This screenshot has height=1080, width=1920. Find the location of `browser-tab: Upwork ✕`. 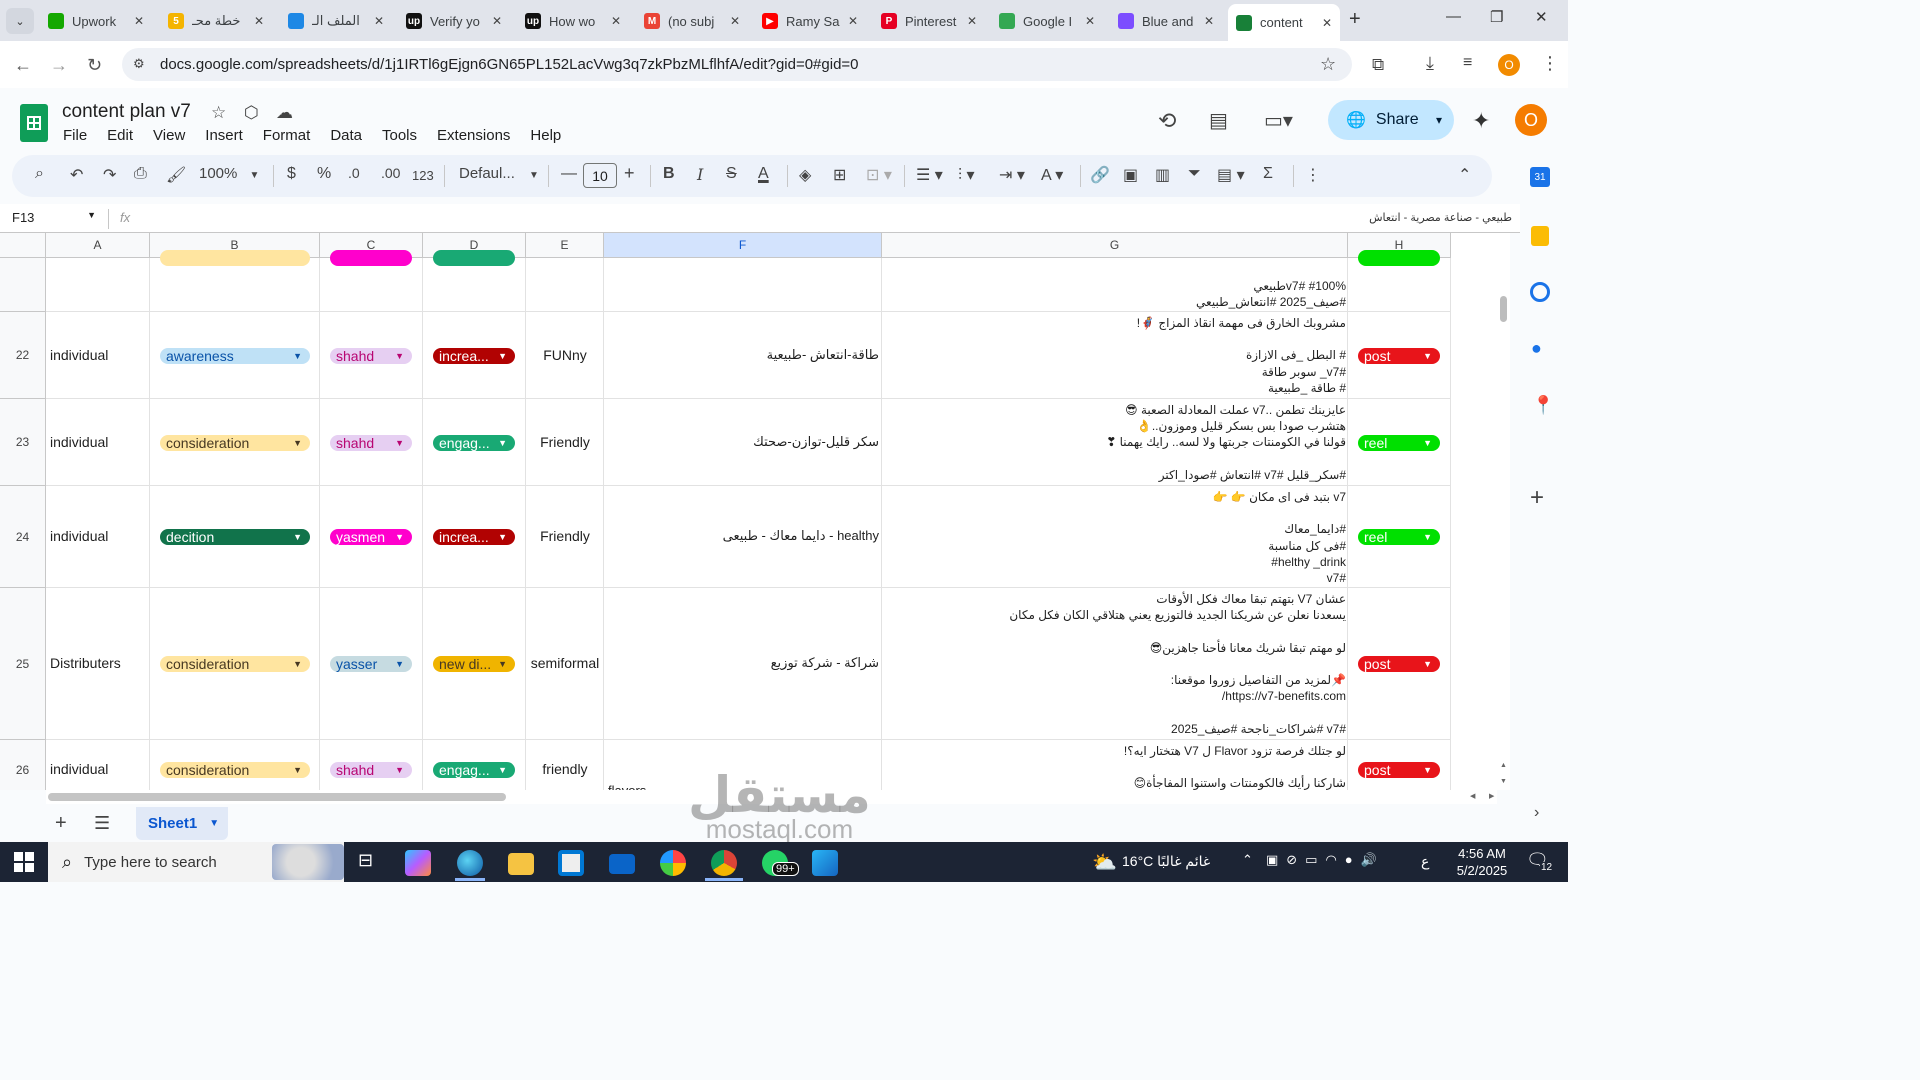

browser-tab: Upwork ✕ is located at coordinates (96, 21).